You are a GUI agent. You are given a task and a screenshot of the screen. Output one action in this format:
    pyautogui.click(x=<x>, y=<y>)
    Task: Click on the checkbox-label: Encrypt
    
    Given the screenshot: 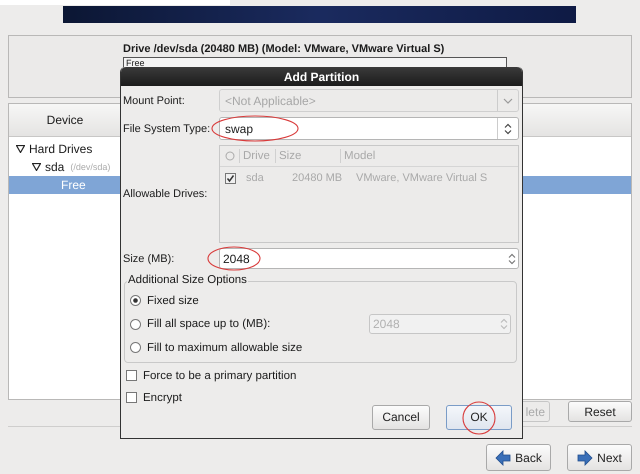 What is the action you would take?
    pyautogui.click(x=162, y=398)
    